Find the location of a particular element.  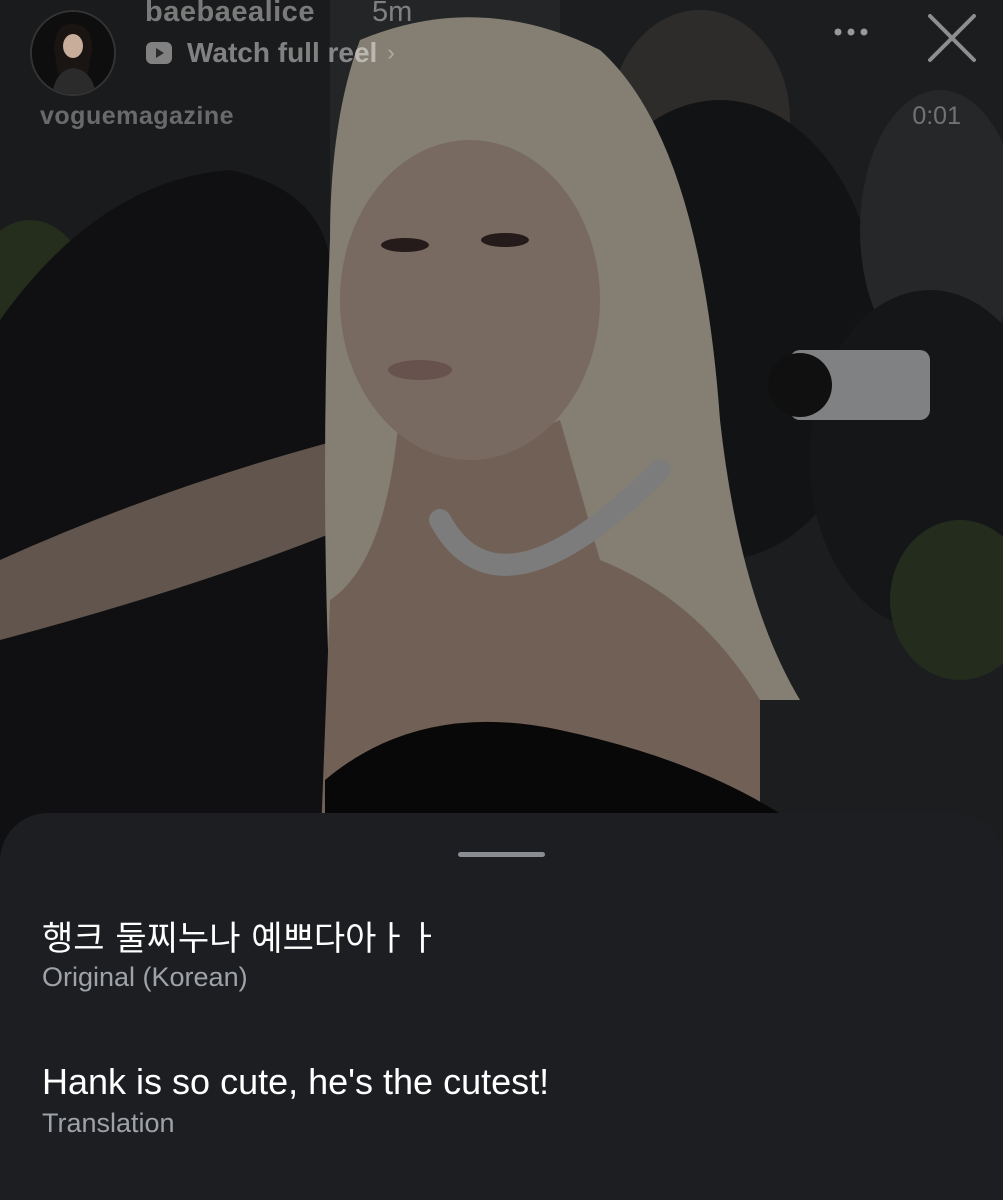

original-language-label: Original (Korean) is located at coordinates (145, 977).